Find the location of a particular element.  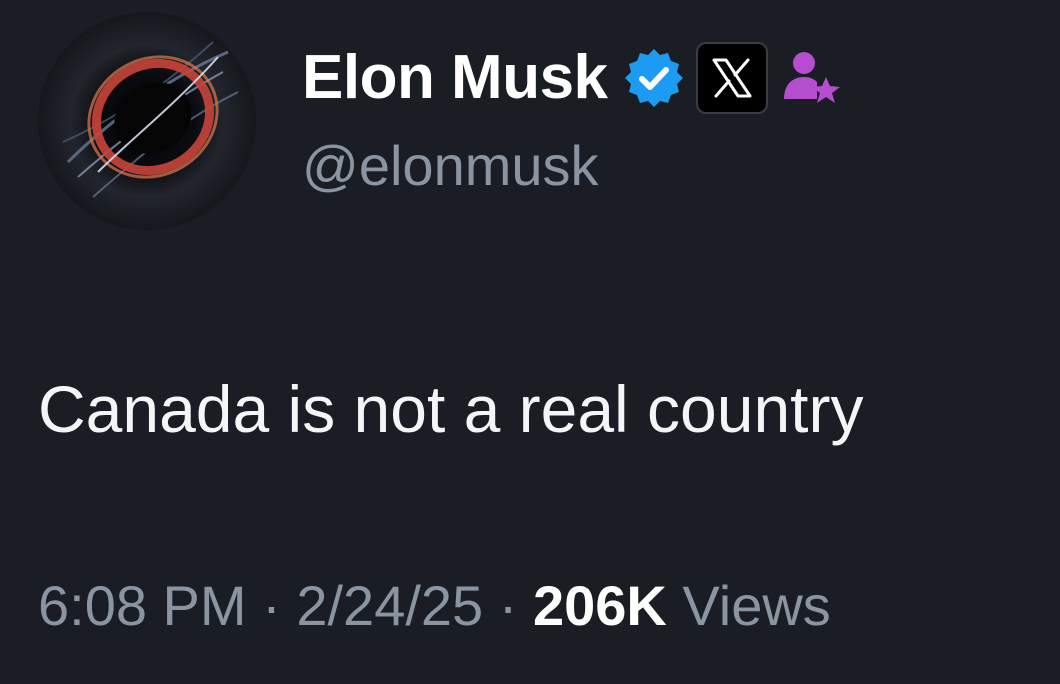

display-name: Elon Musk is located at coordinates (455, 78).